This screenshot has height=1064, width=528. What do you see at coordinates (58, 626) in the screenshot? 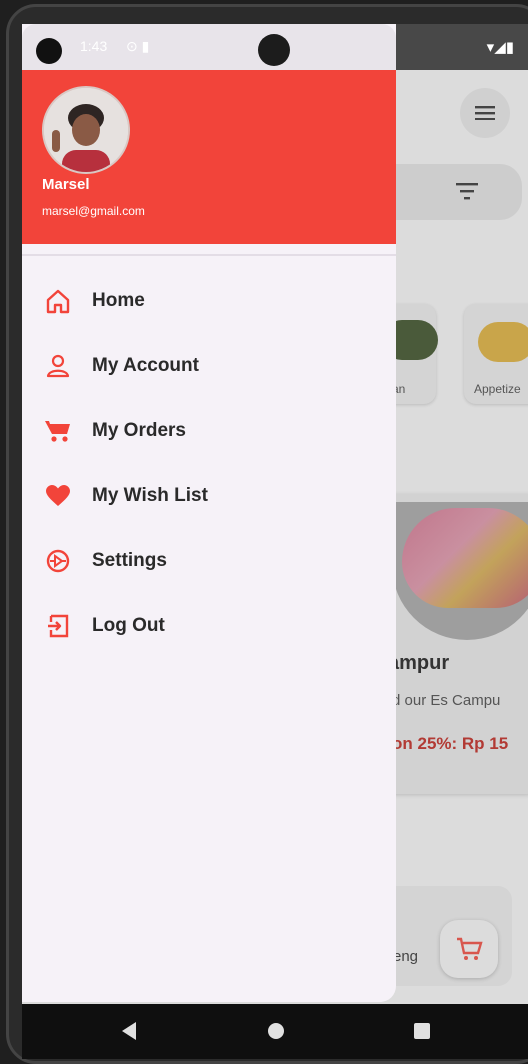
I see `logout-icon` at bounding box center [58, 626].